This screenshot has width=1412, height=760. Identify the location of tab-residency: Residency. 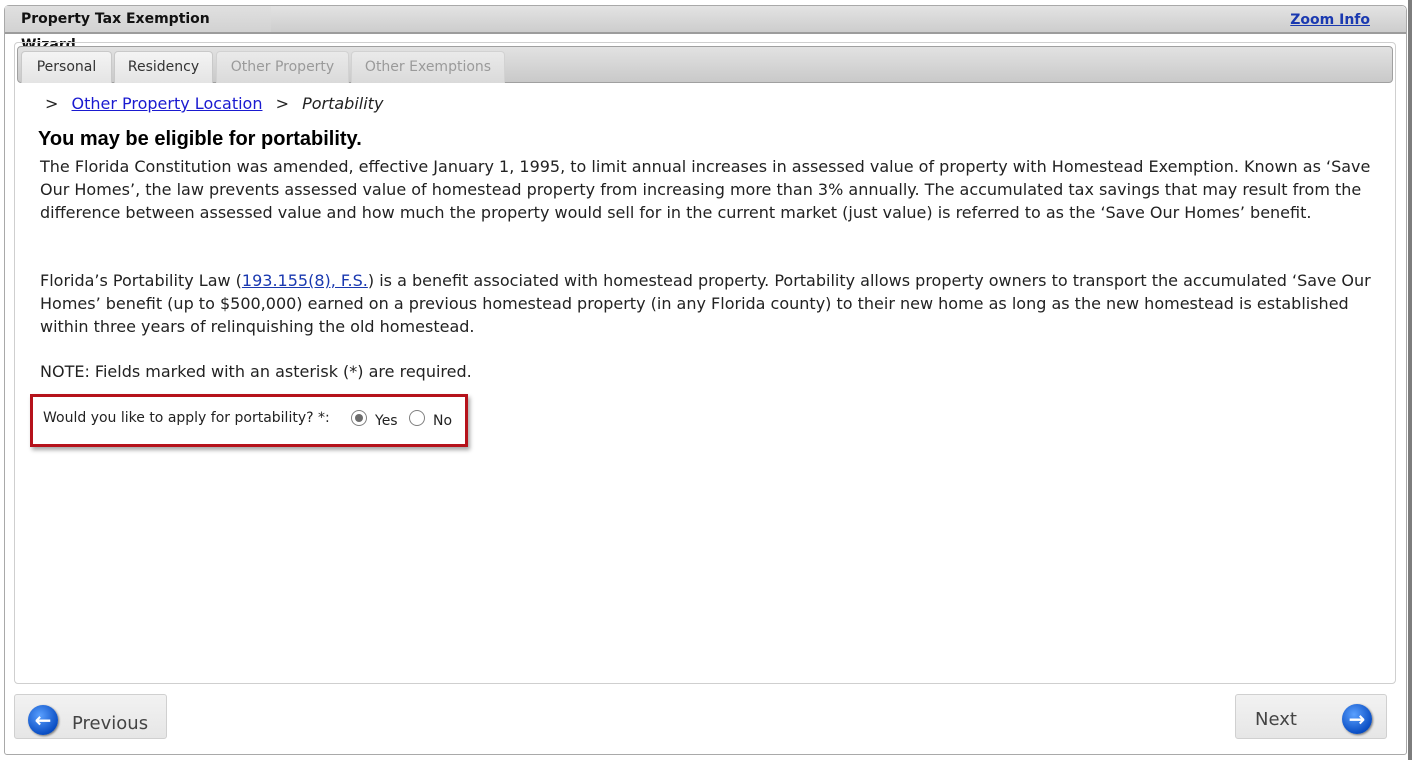
(163, 67).